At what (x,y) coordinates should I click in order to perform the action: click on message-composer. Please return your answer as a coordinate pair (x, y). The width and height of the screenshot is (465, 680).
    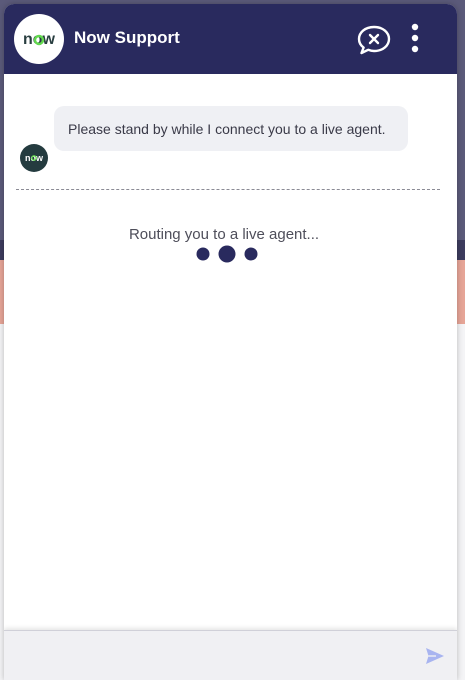
    Looking at the image, I should click on (230, 655).